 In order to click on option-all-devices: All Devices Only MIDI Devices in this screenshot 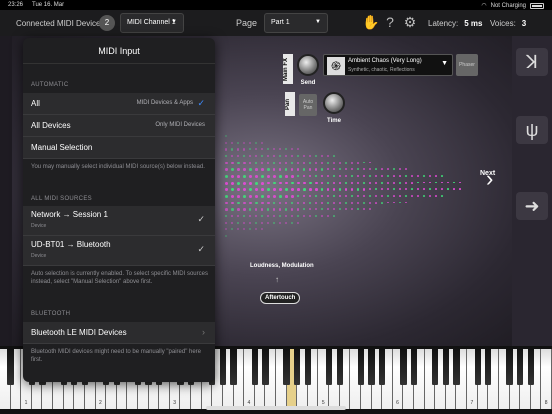, I will do `click(119, 126)`.